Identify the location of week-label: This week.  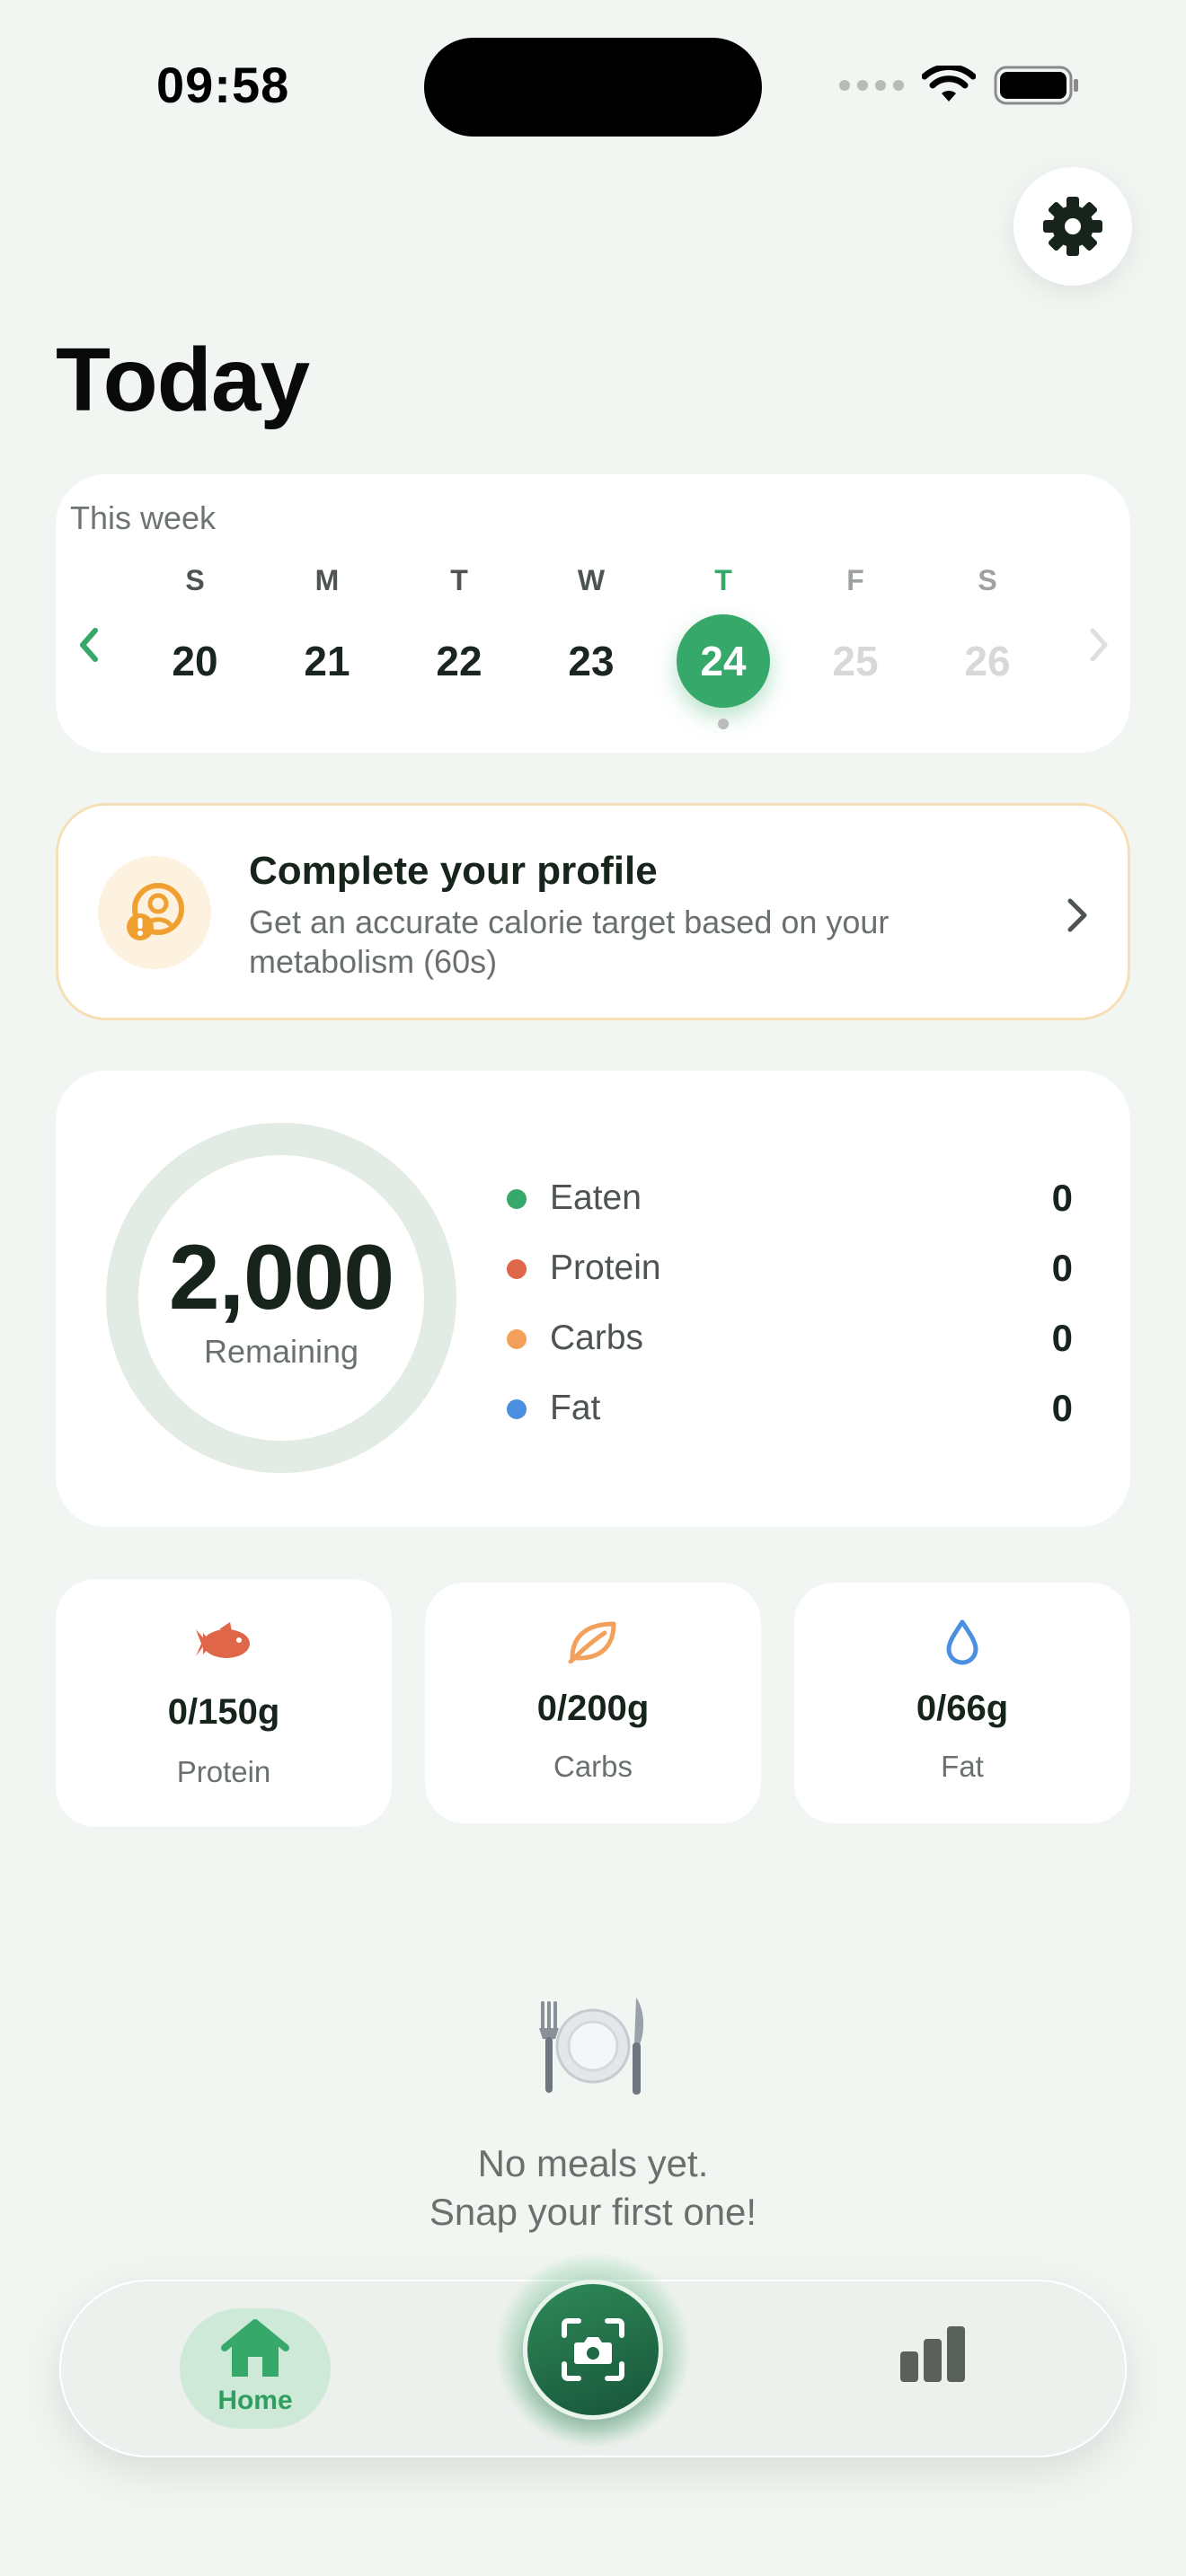
(143, 517).